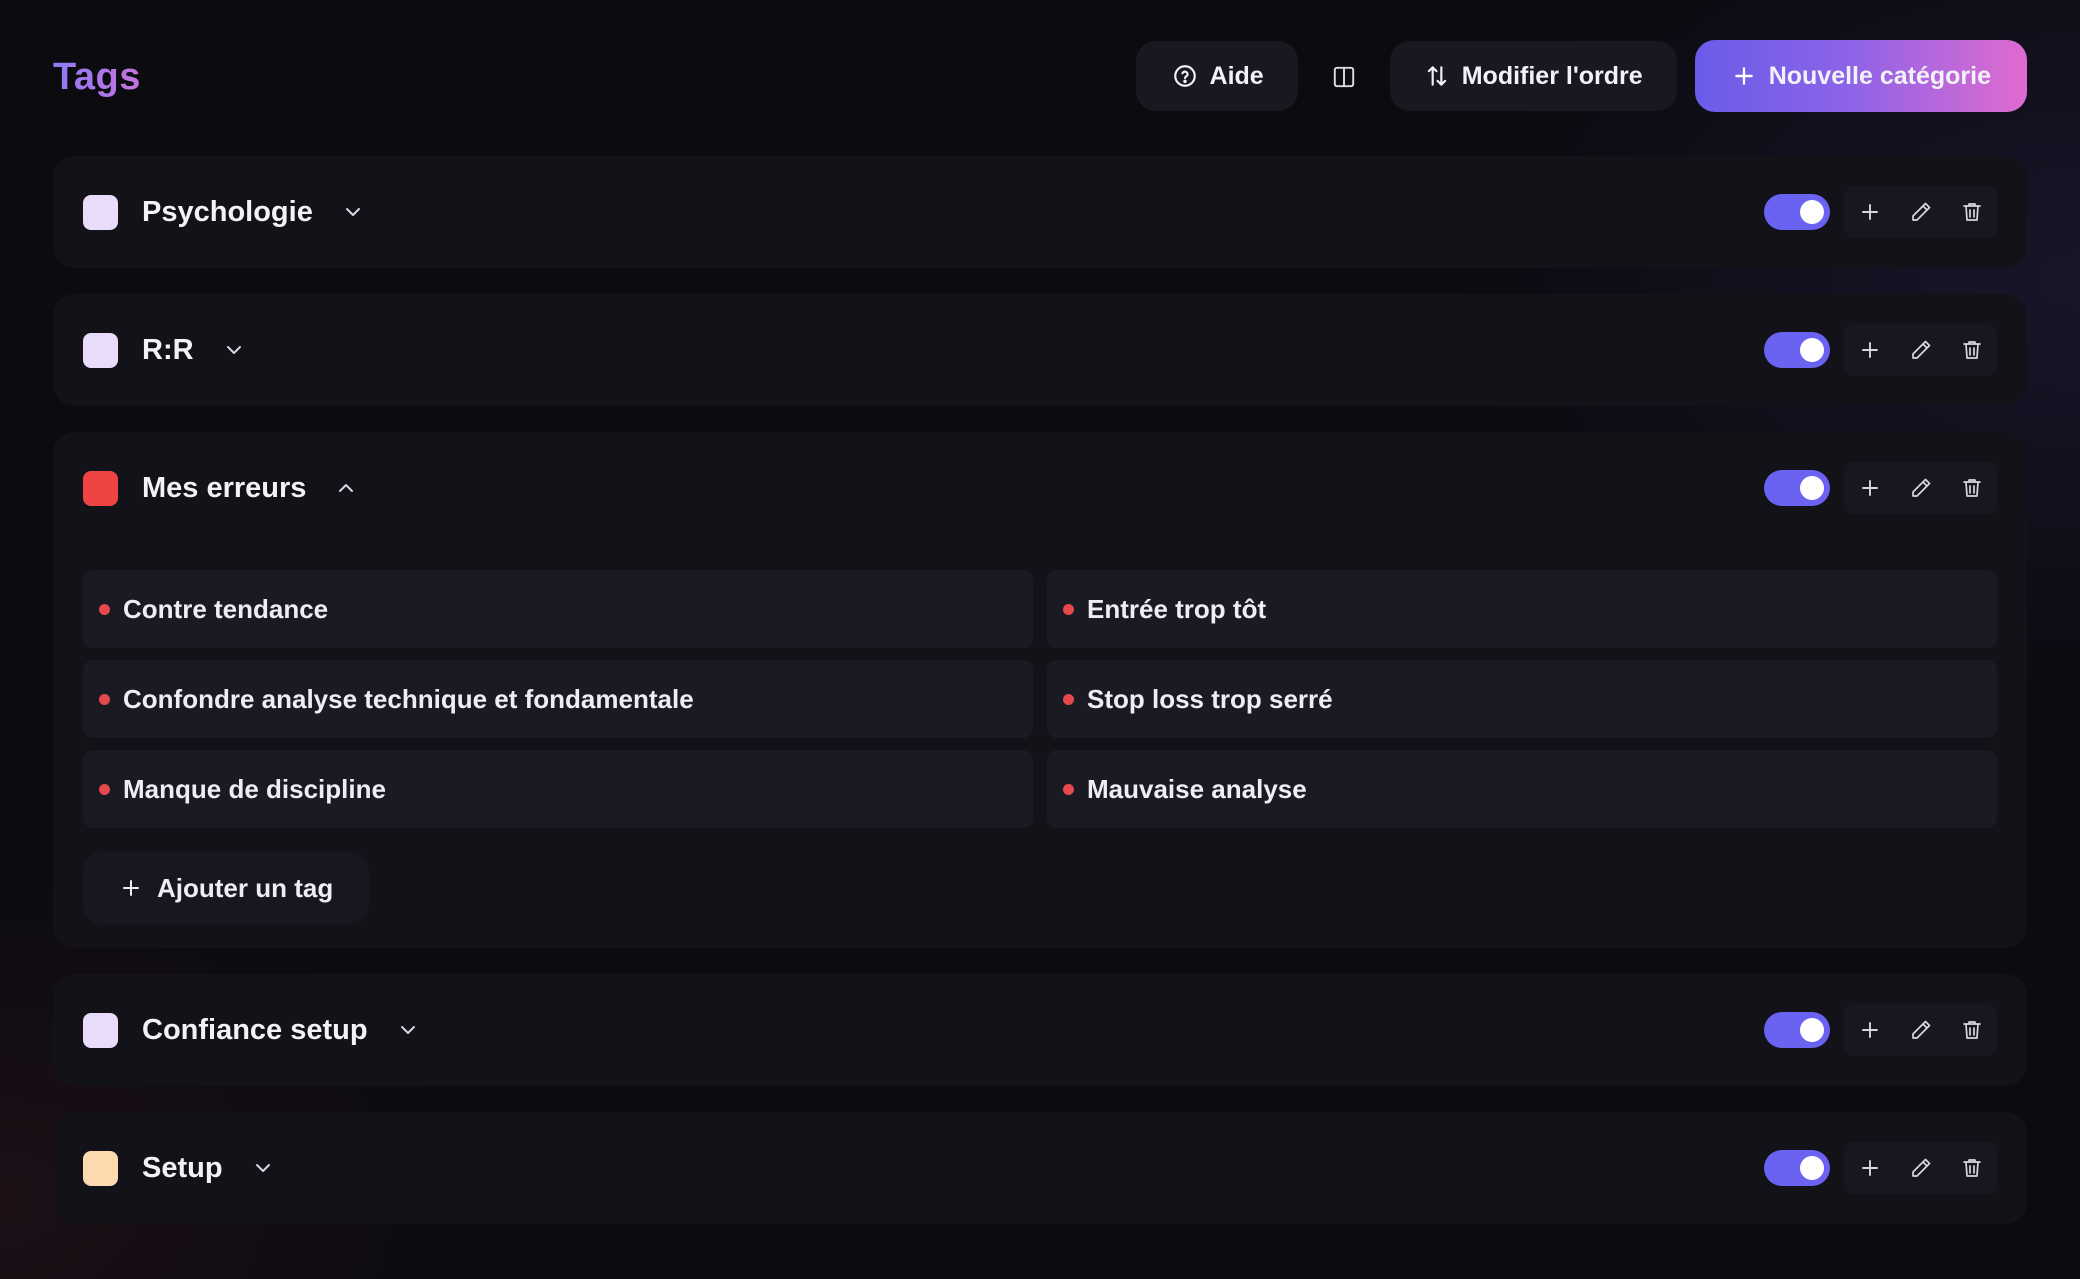 This screenshot has width=2080, height=1279. Describe the element at coordinates (245, 887) in the screenshot. I see `add-tag-label: Ajouter un tag` at that location.